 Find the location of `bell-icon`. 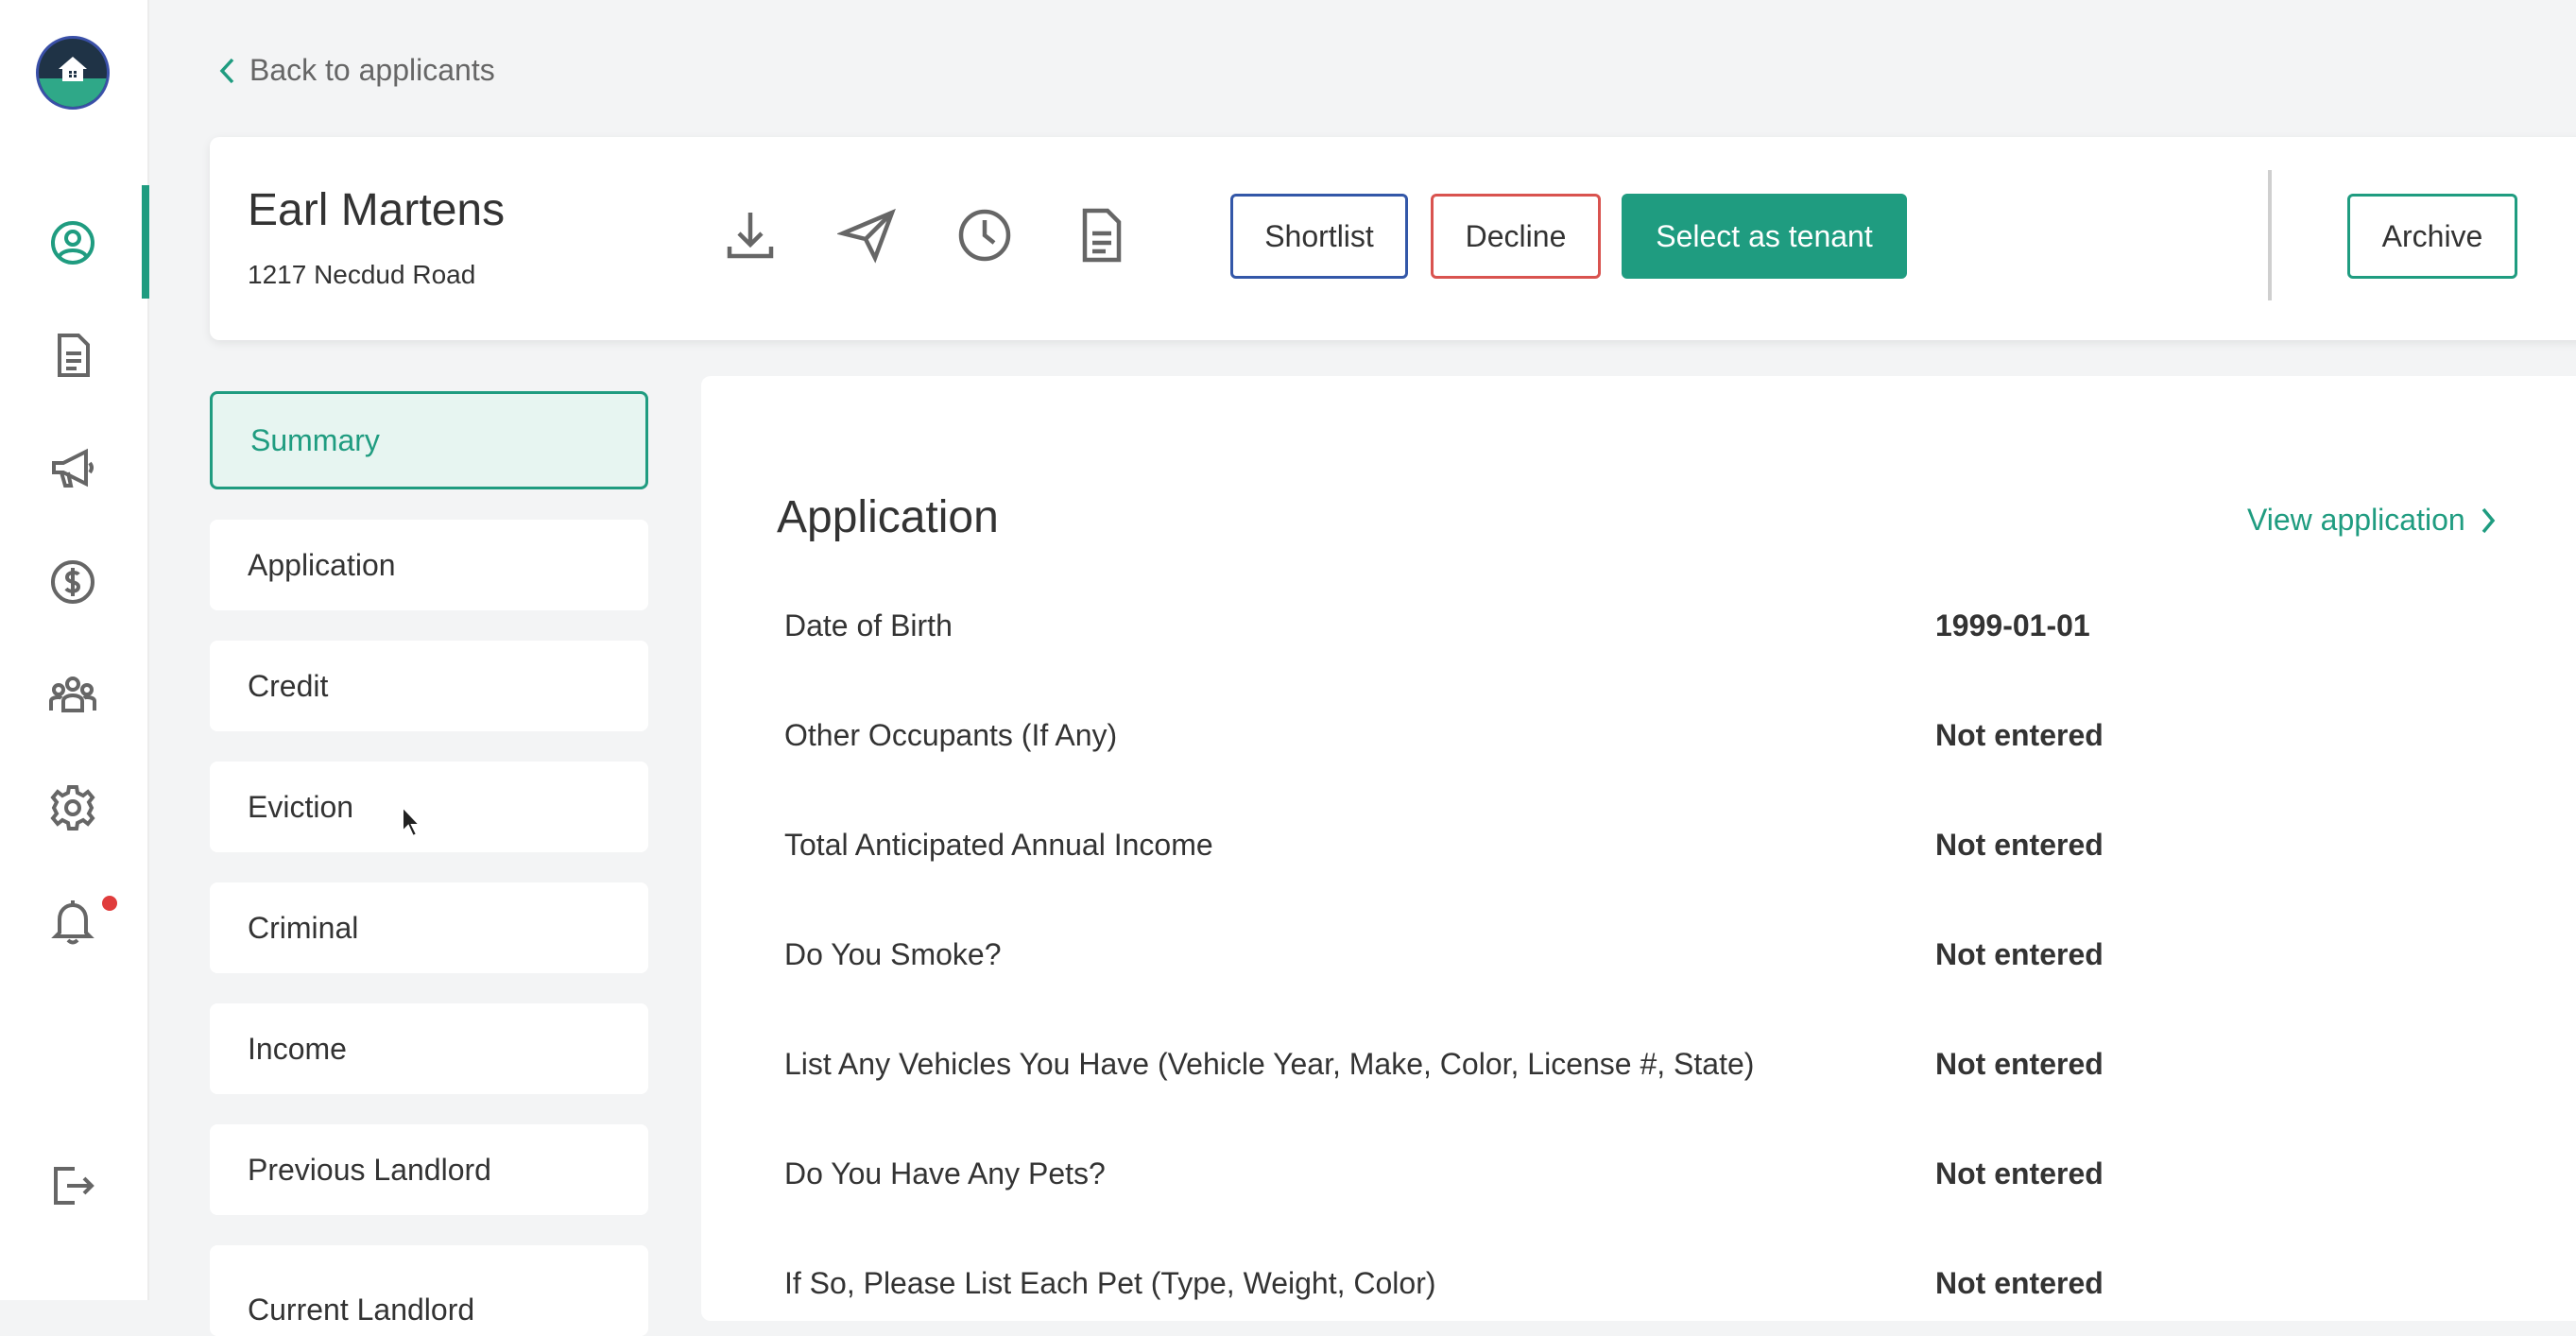

bell-icon is located at coordinates (72, 922).